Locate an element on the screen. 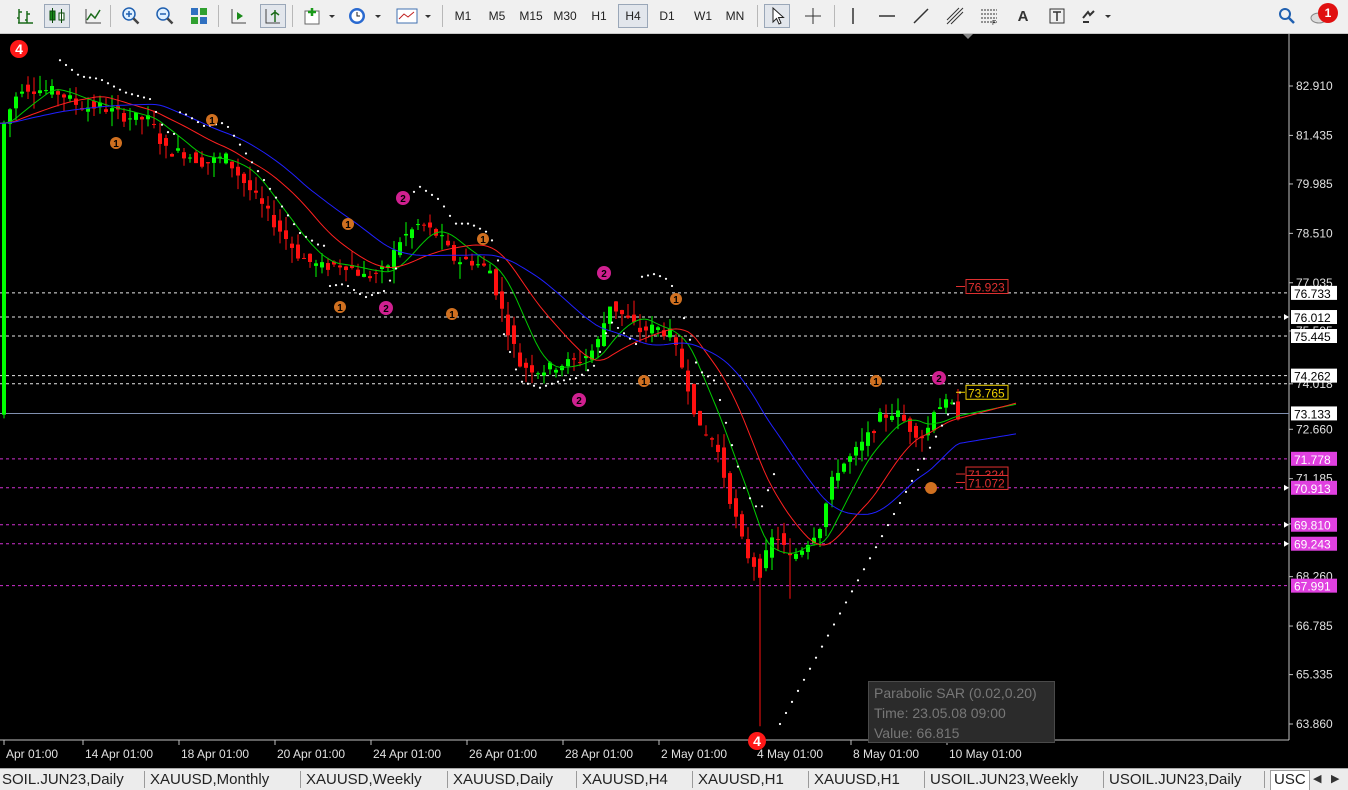 This screenshot has width=1348, height=790. timeframe-h1-button: H1 is located at coordinates (599, 16).